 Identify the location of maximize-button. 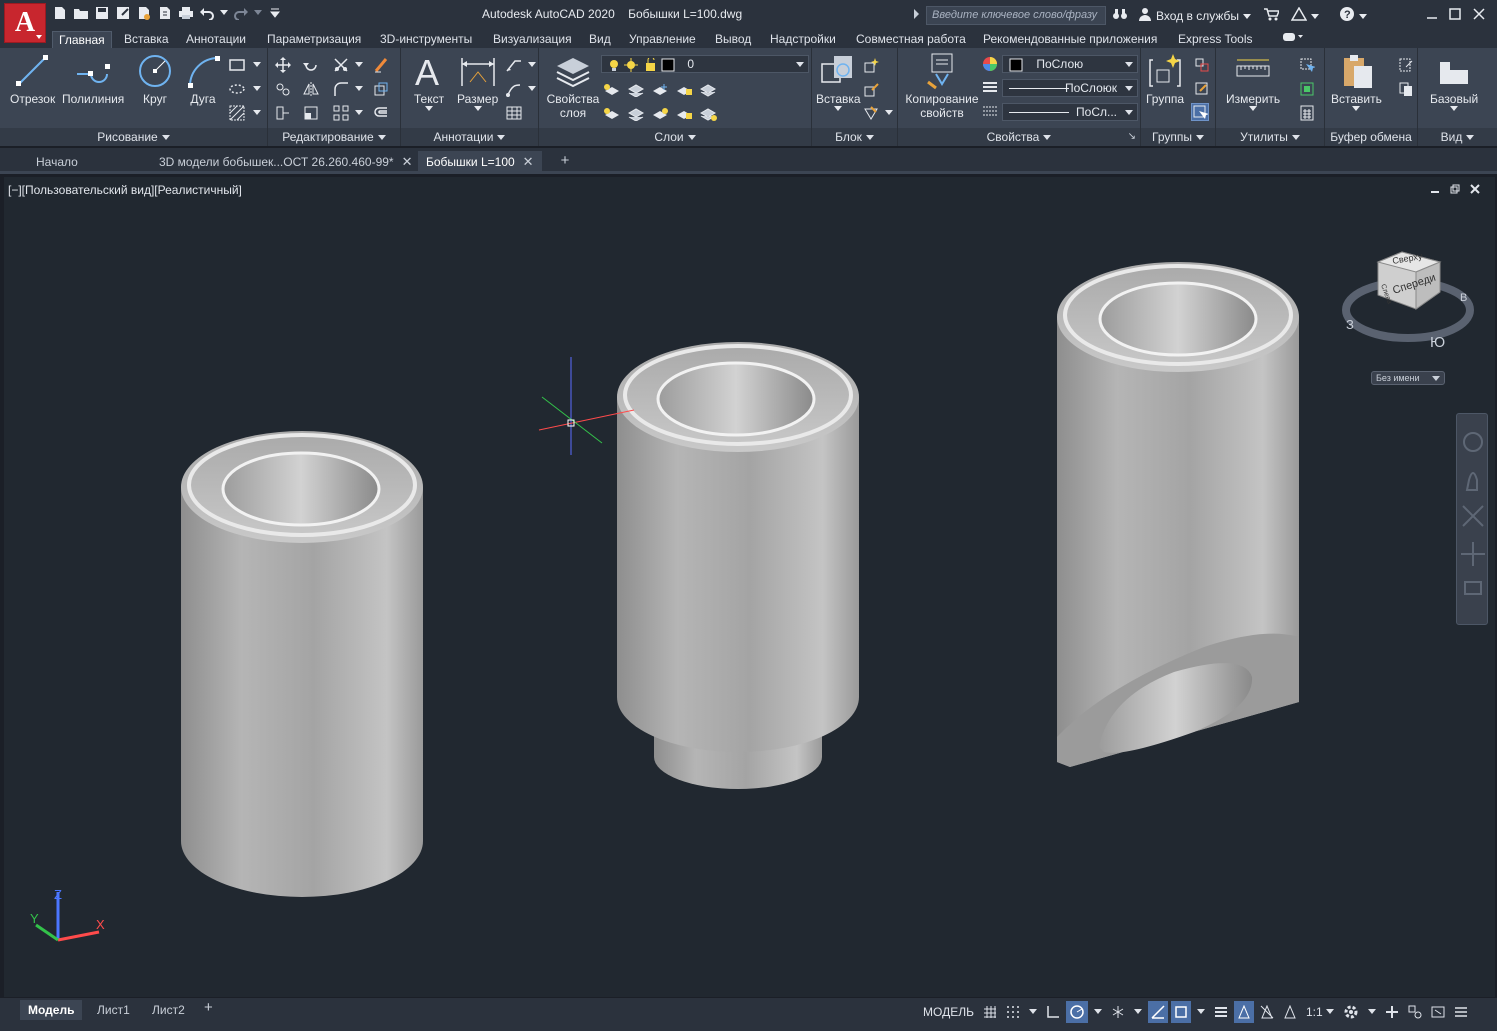
(1455, 14).